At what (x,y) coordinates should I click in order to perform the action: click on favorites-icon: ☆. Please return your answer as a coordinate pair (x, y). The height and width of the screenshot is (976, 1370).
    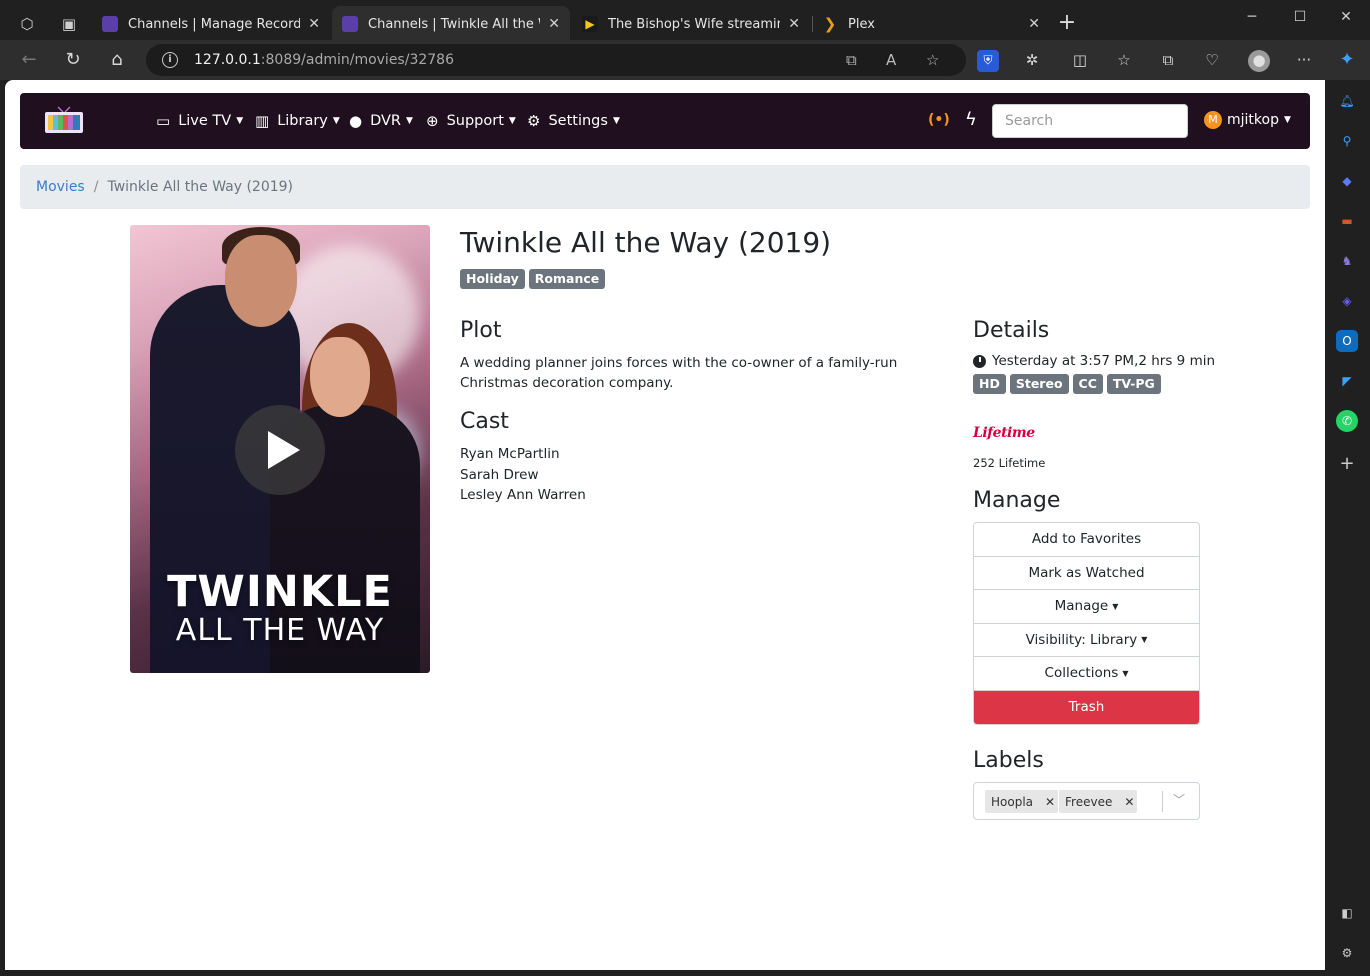
    Looking at the image, I should click on (1124, 61).